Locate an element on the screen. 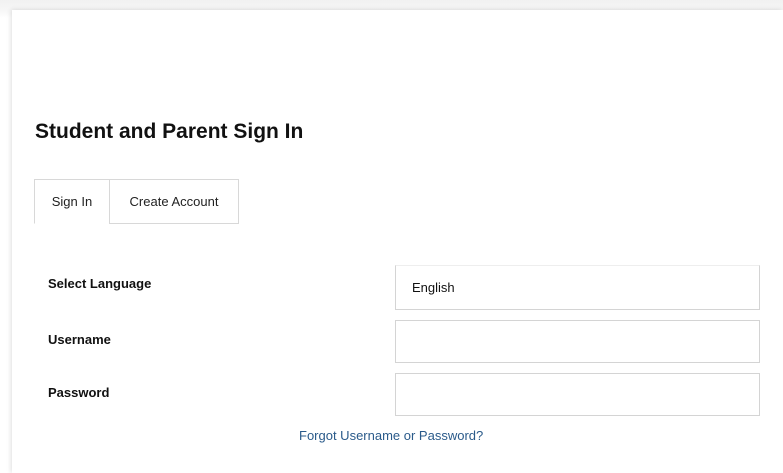  sign-in-tabs: Sign In Create Account is located at coordinates (136, 201).